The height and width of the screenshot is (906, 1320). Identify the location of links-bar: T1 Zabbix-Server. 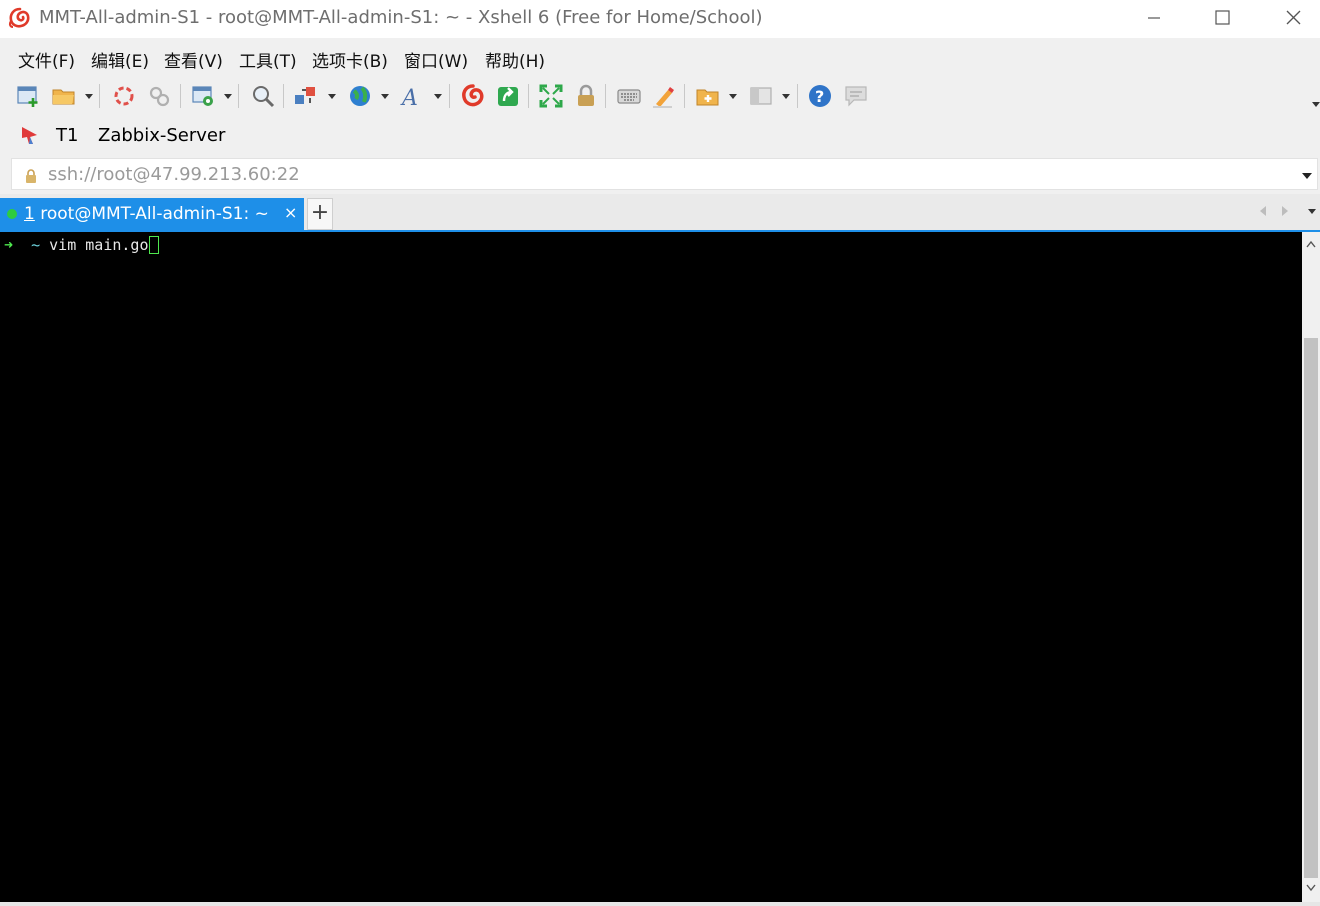
(660, 136).